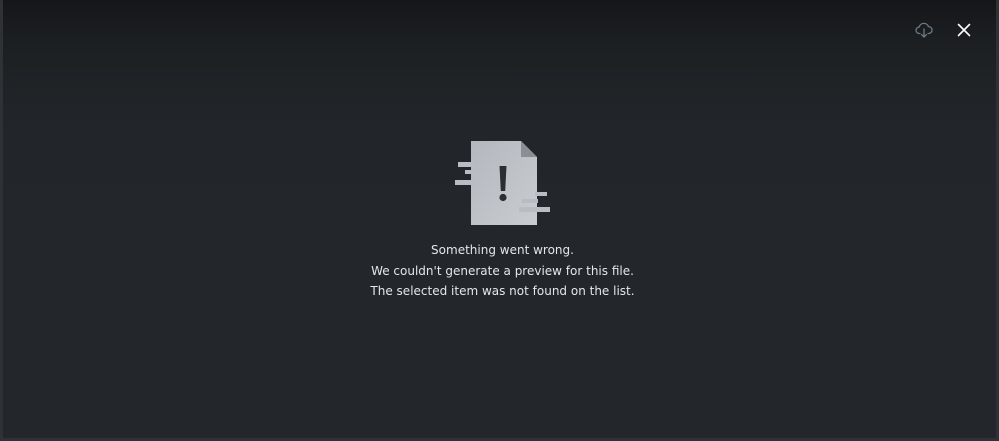  I want to click on close-icon, so click(964, 30).